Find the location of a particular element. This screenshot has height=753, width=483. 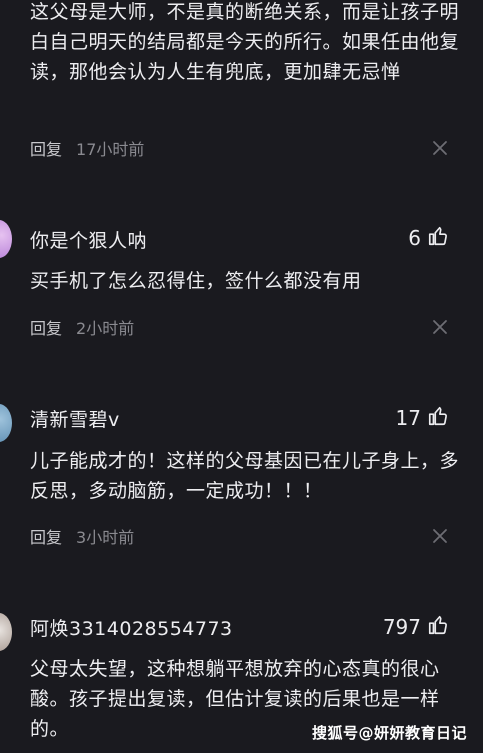

like-count: 6 is located at coordinates (414, 238).